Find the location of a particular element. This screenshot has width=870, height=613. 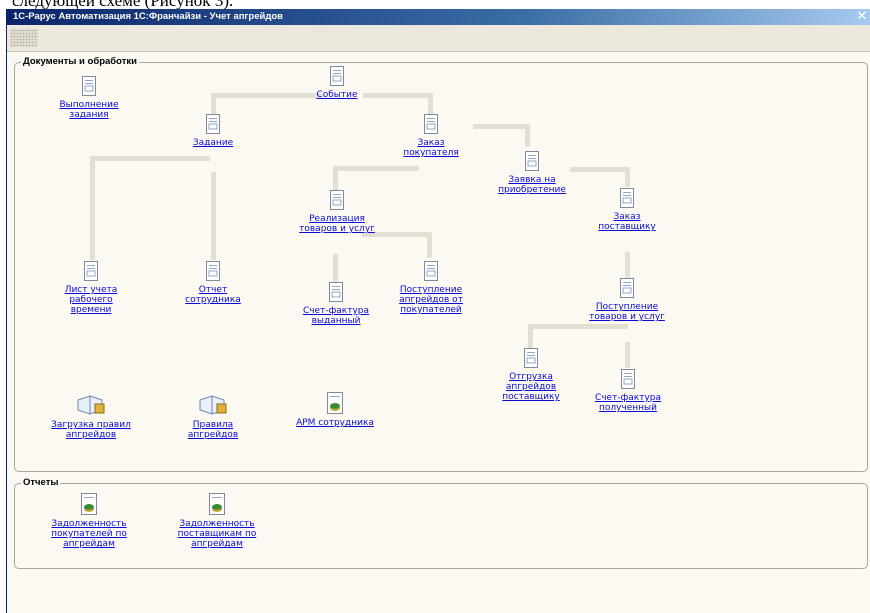

node-label: Поступление апгрейдов от покупателей is located at coordinates (431, 300).